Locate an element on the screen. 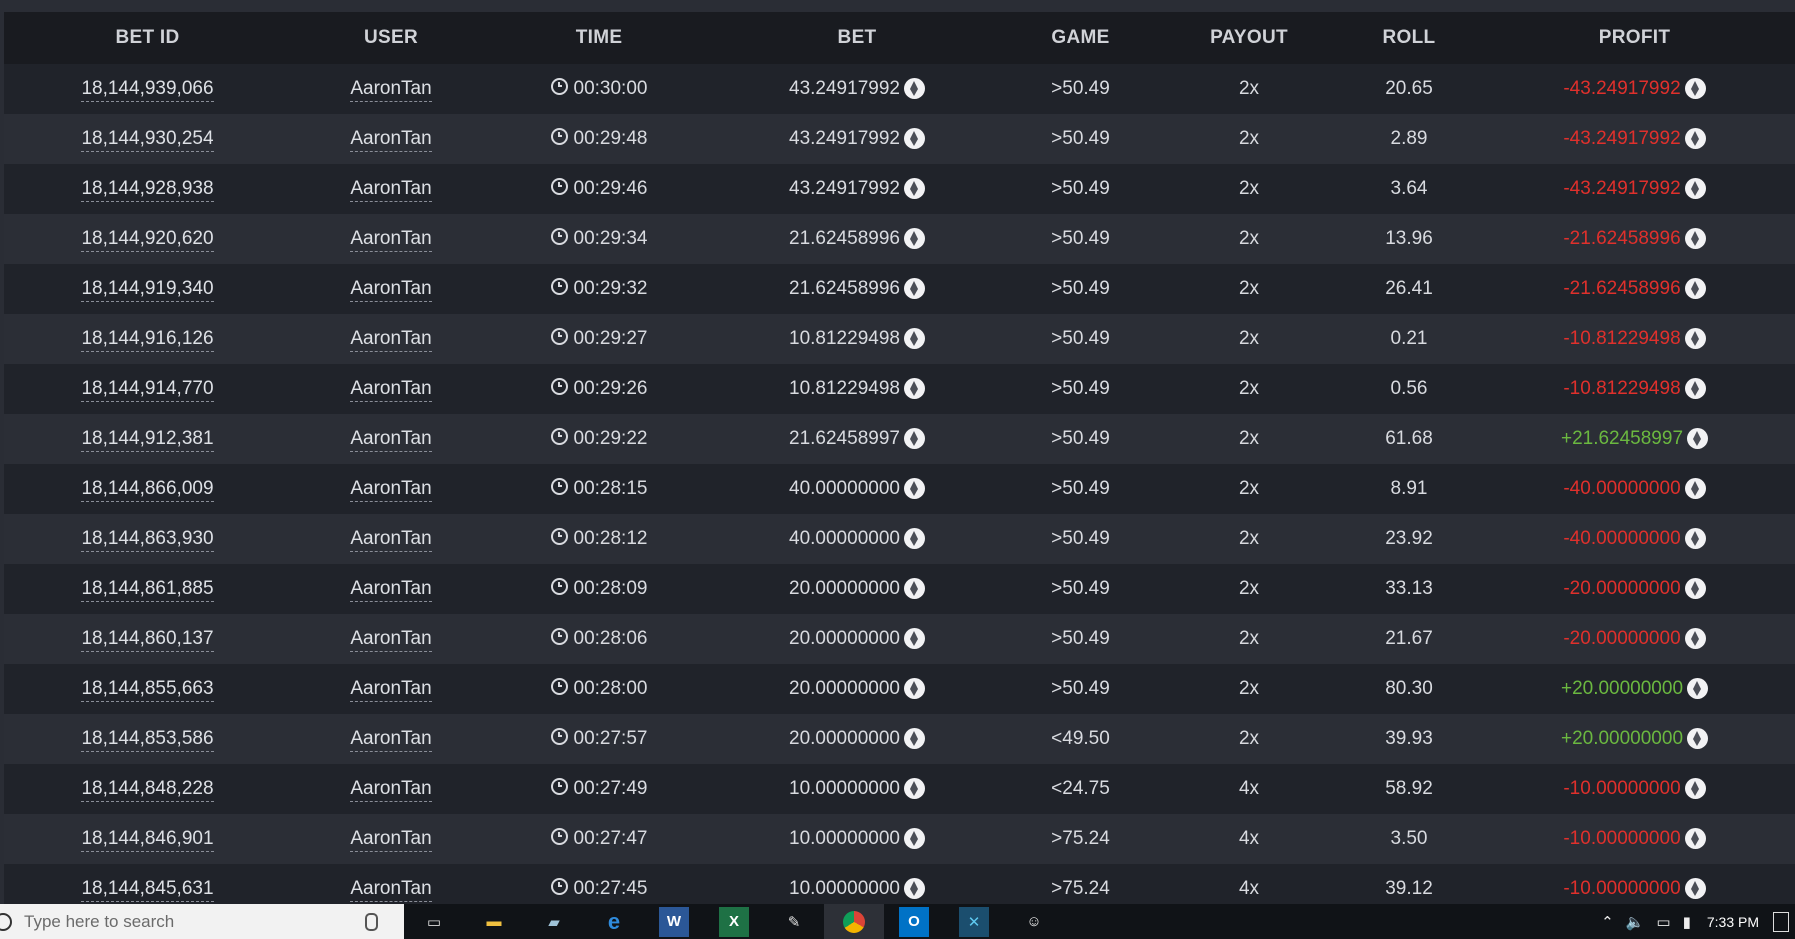 This screenshot has height=939, width=1795. roll-value: 39.93 is located at coordinates (1409, 738).